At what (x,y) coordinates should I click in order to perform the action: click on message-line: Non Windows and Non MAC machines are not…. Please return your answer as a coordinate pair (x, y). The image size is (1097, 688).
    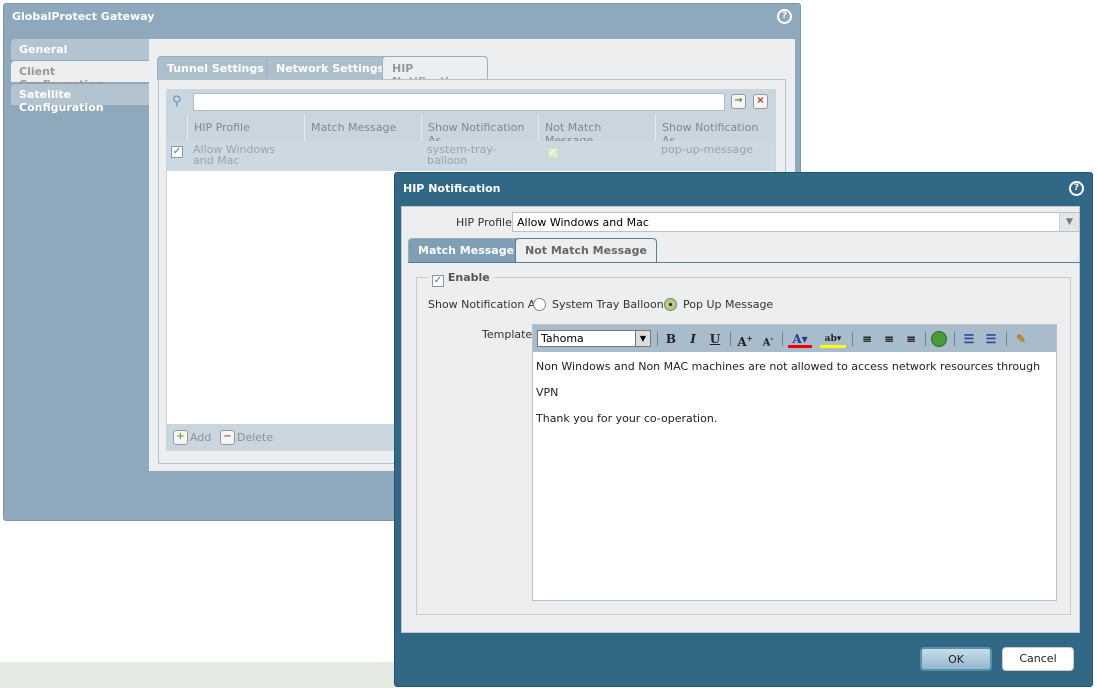
    Looking at the image, I should click on (788, 379).